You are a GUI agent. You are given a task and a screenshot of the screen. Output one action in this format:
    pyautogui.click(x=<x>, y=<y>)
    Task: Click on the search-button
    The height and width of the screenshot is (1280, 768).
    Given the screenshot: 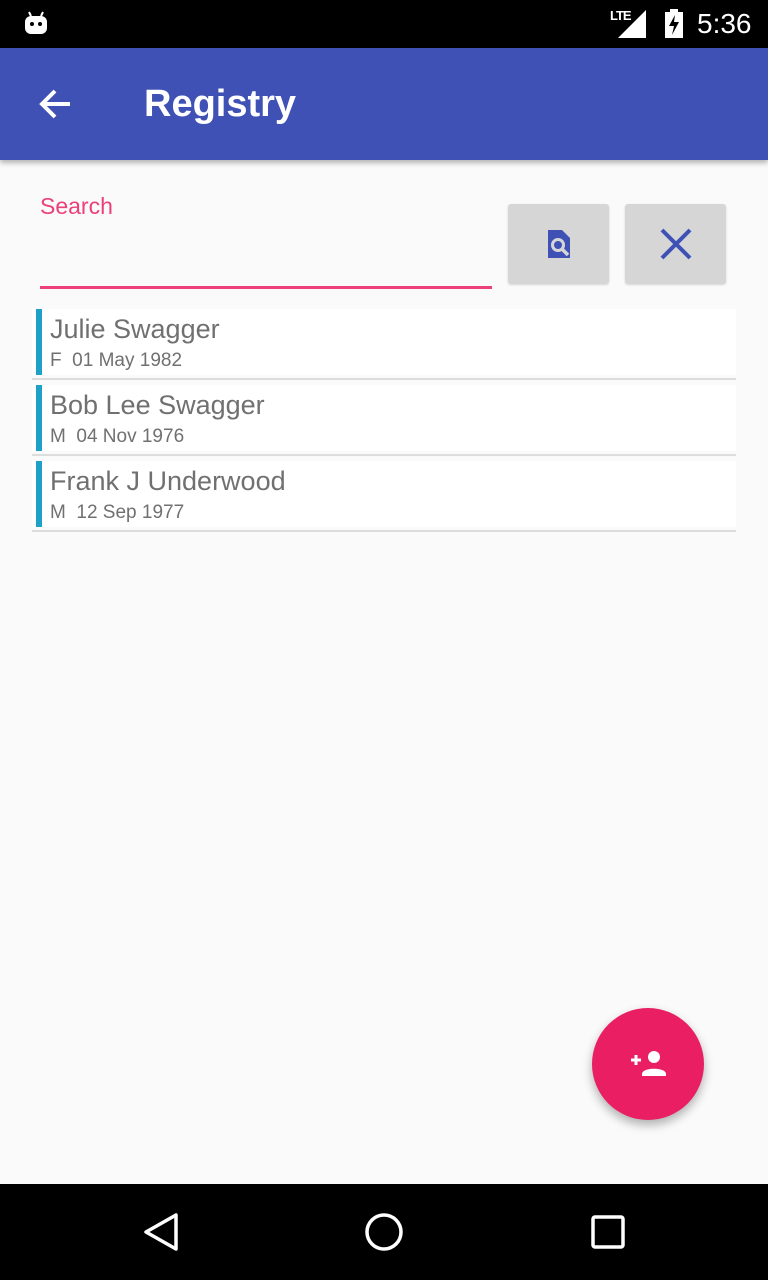 What is the action you would take?
    pyautogui.click(x=558, y=244)
    